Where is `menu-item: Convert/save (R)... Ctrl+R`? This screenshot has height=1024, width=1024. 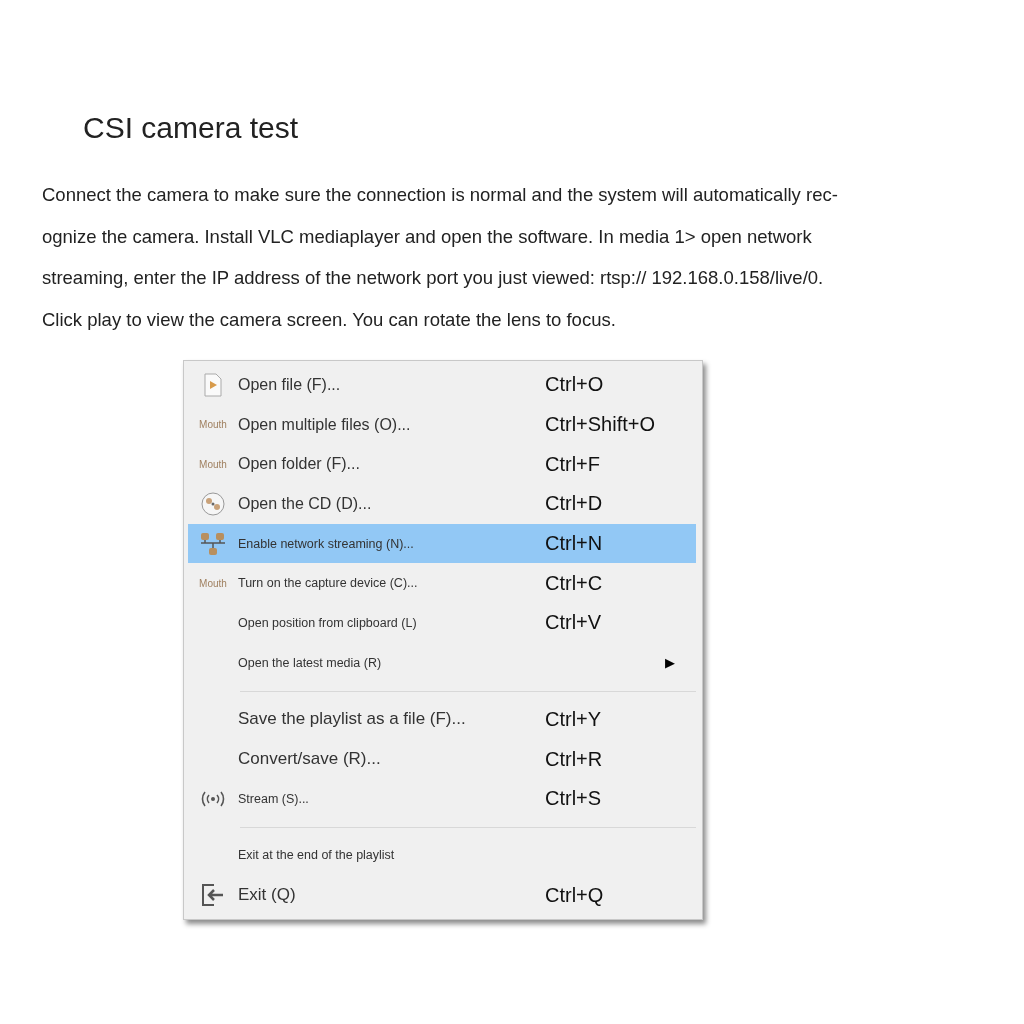
menu-item: Convert/save (R)... Ctrl+R is located at coordinates (442, 759).